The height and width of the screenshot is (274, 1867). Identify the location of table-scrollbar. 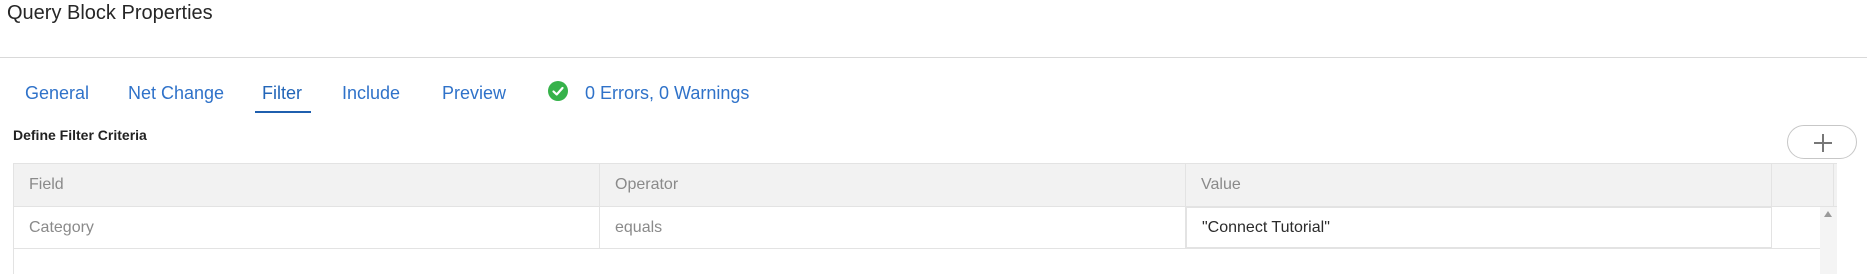
(1828, 240).